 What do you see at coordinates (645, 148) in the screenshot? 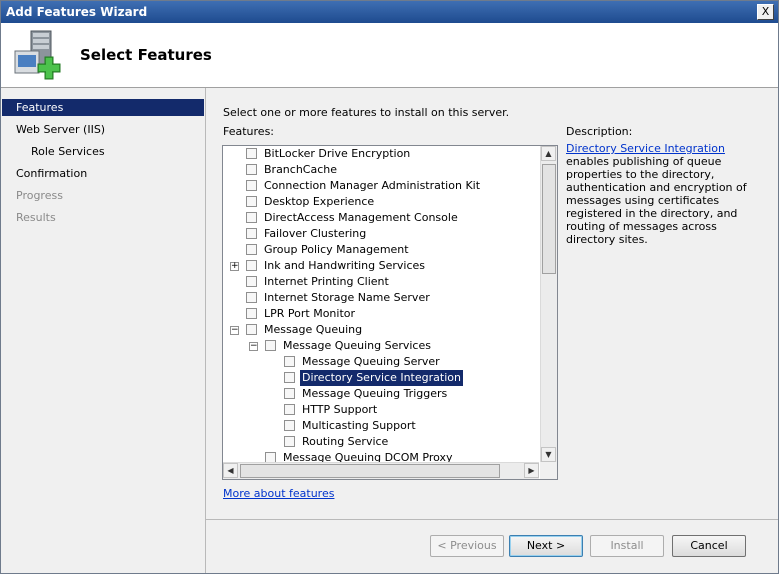
I see `description-link: Directory Service Integration` at bounding box center [645, 148].